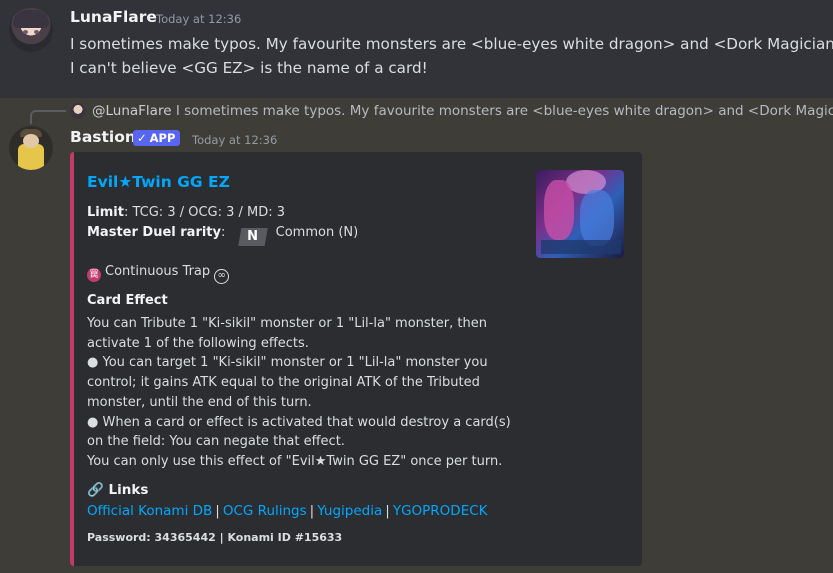 The height and width of the screenshot is (573, 833). Describe the element at coordinates (198, 343) in the screenshot. I see `effect-line: activate 1 of the following effects.` at that location.